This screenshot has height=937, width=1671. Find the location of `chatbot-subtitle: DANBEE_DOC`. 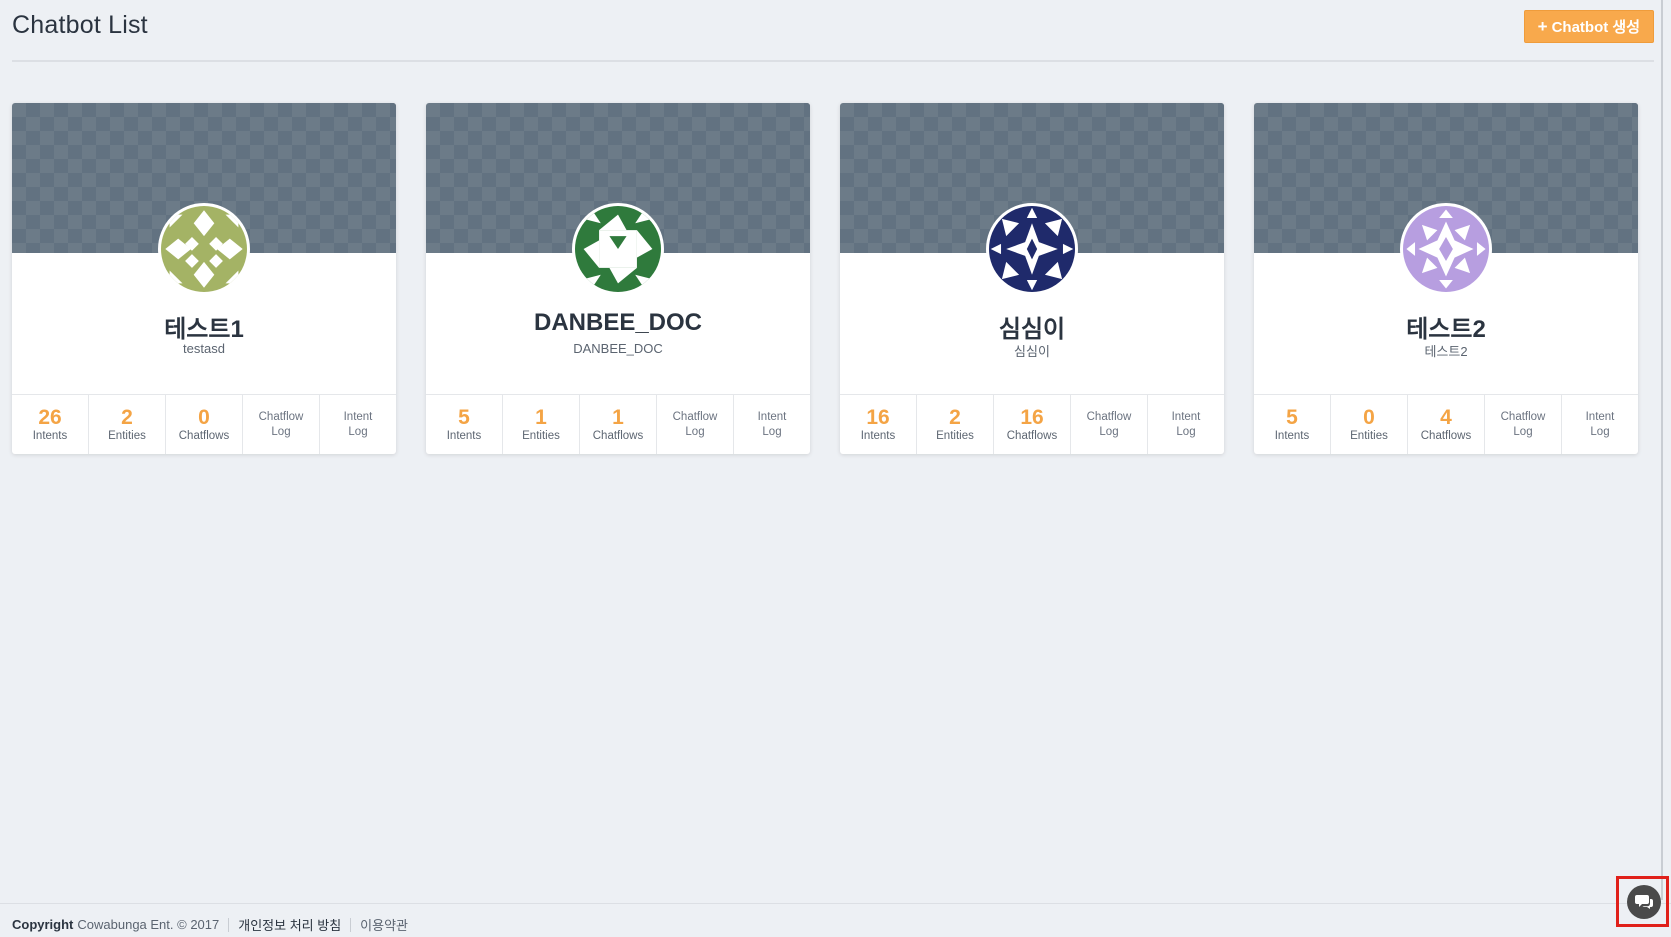

chatbot-subtitle: DANBEE_DOC is located at coordinates (618, 348).